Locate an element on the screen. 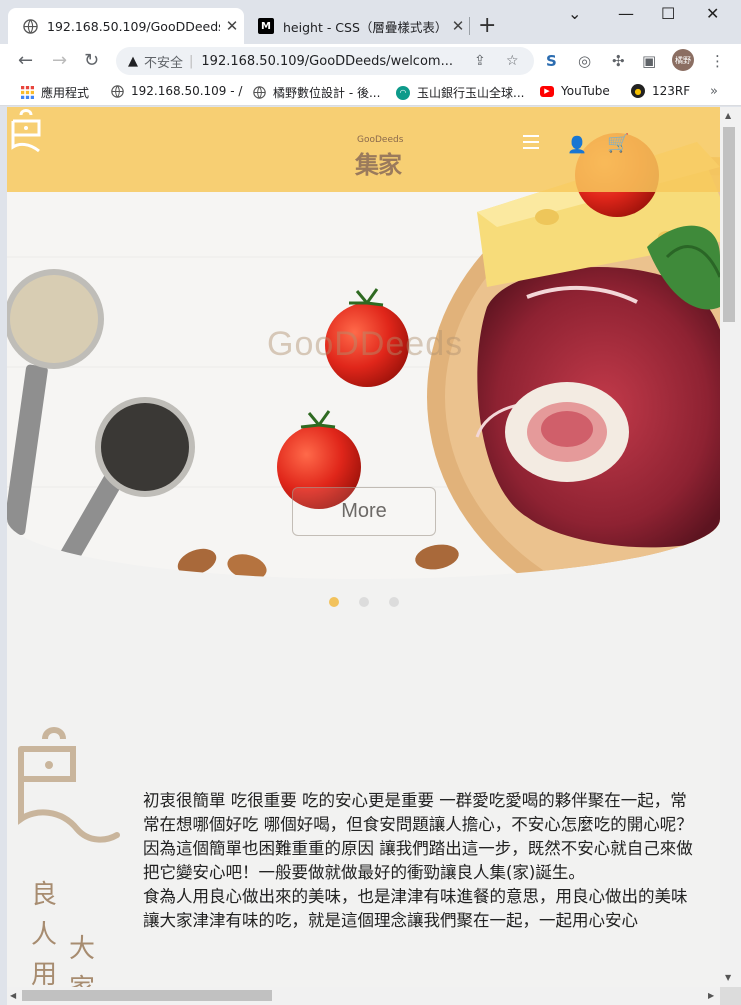 This screenshot has width=741, height=1005. about-vertical-text-2: 大家 is located at coordinates (82, 960).